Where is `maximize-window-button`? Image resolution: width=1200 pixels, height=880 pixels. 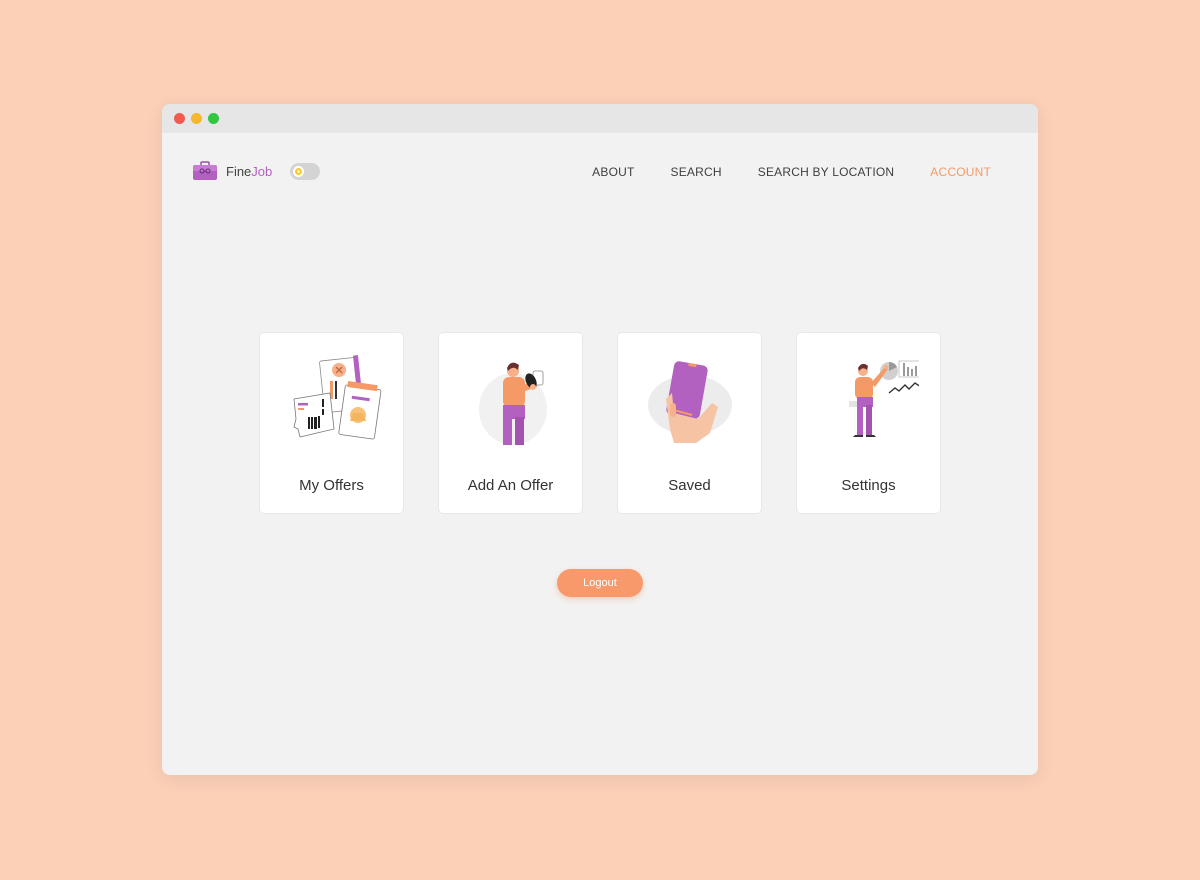
maximize-window-button is located at coordinates (213, 118).